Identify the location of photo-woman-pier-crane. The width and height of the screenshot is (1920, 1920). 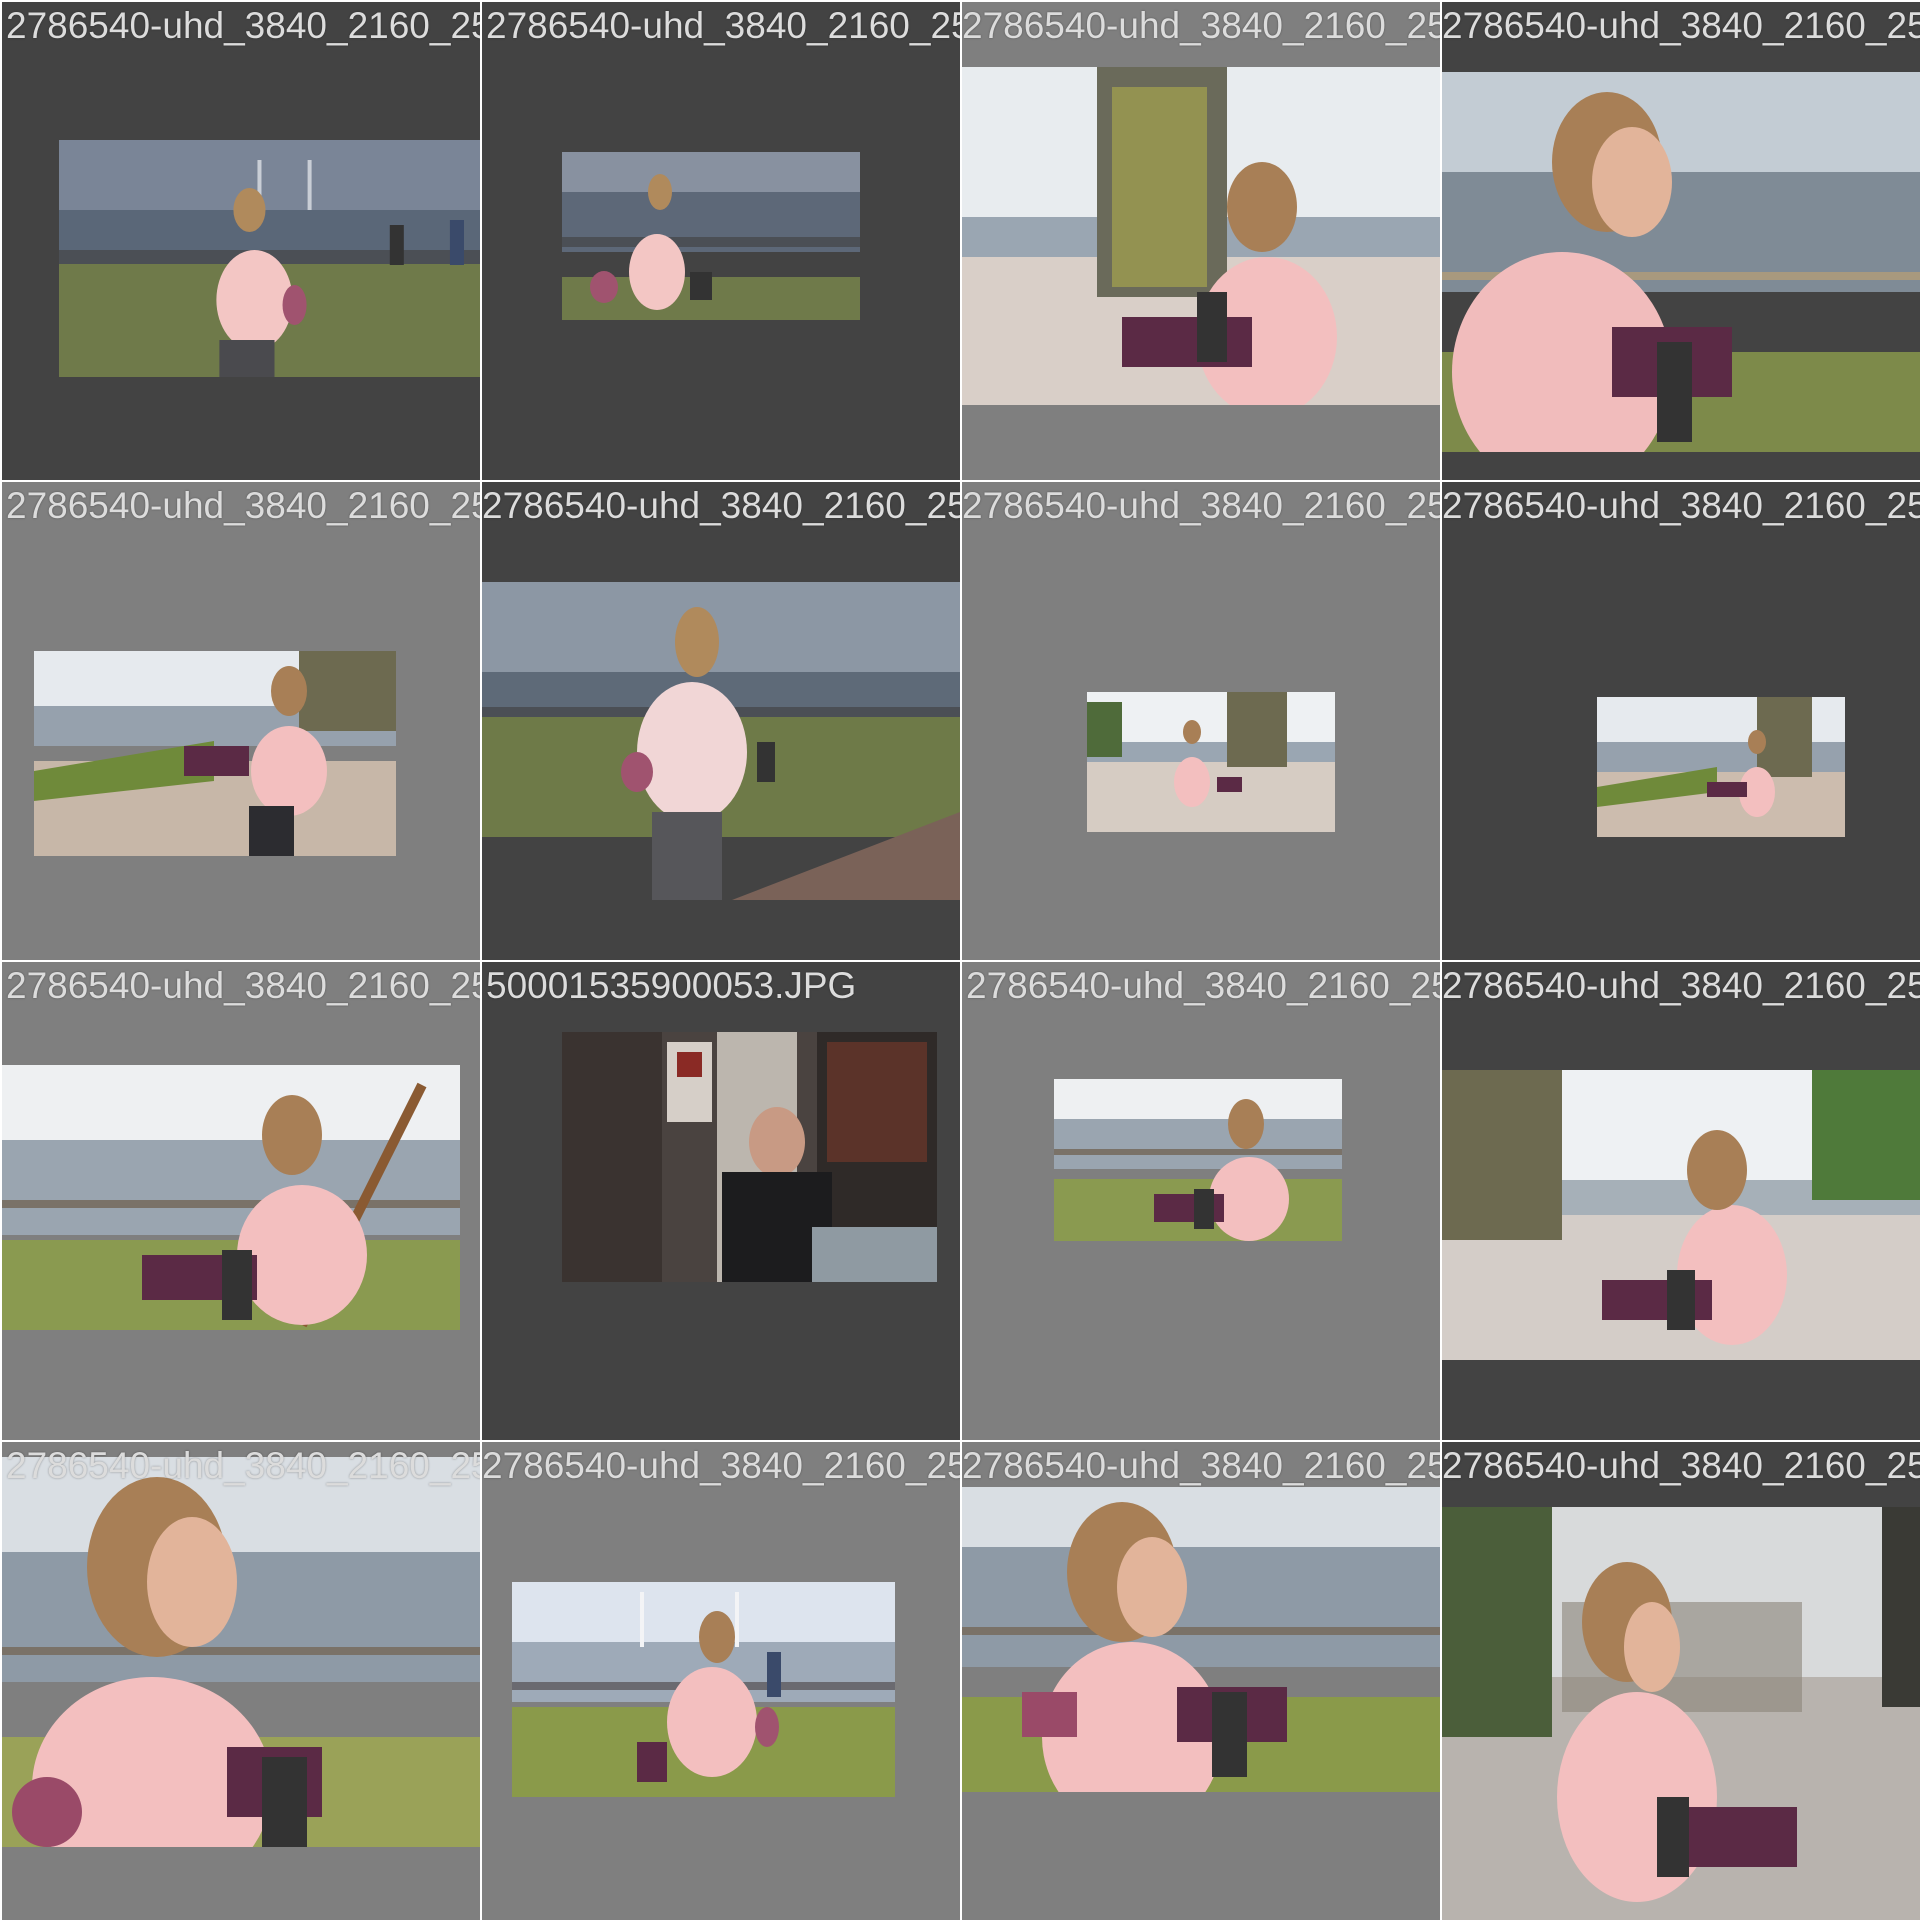
(1201, 236).